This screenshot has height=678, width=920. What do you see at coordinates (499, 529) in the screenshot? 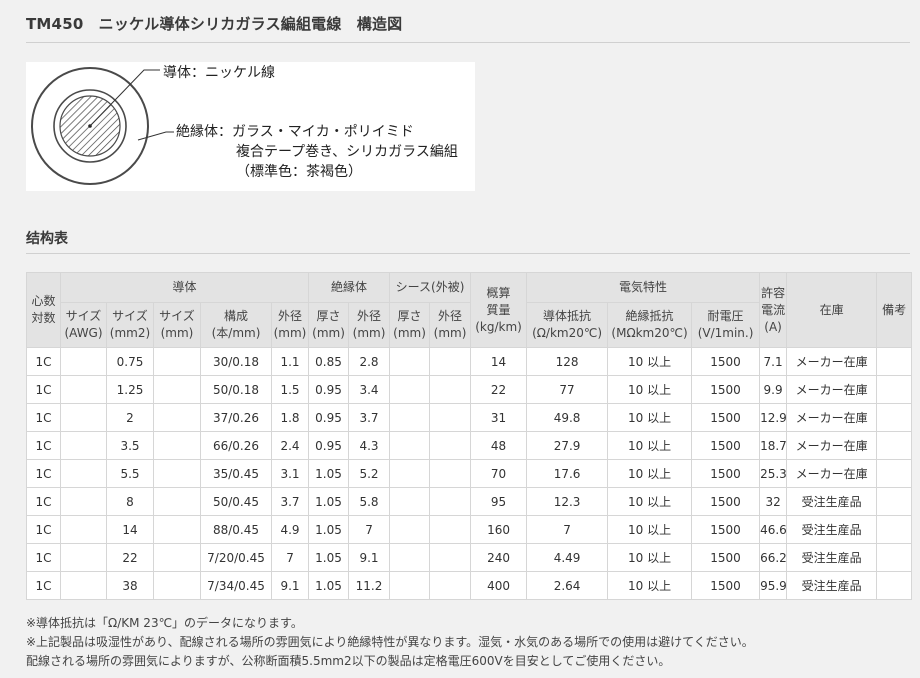
I see `cell-weight: 160` at bounding box center [499, 529].